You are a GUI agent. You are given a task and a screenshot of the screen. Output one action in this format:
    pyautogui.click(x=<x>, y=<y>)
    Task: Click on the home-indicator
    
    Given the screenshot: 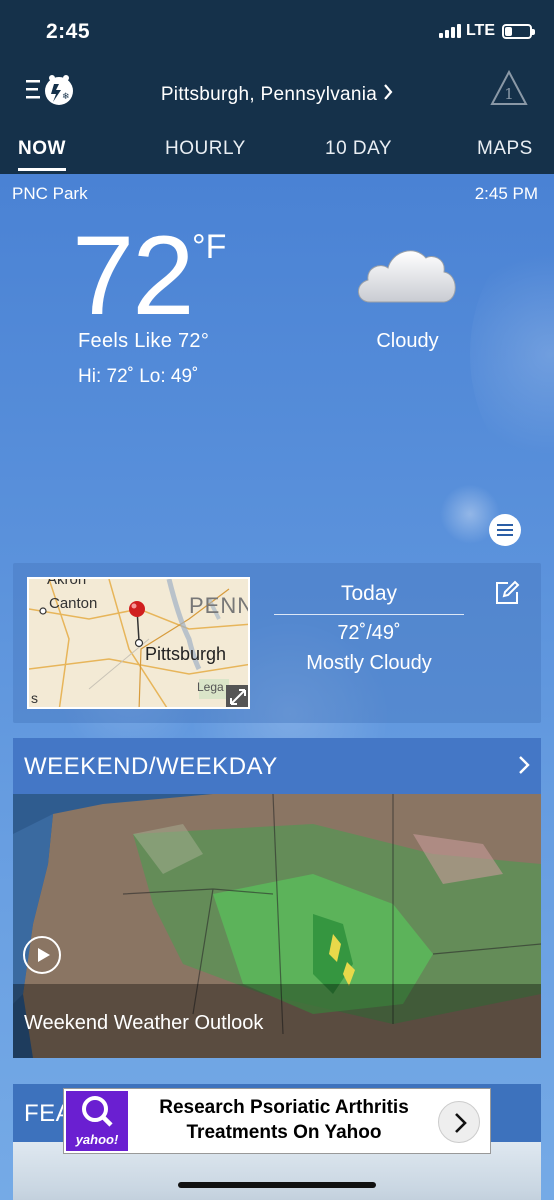 What is the action you would take?
    pyautogui.click(x=277, y=1185)
    